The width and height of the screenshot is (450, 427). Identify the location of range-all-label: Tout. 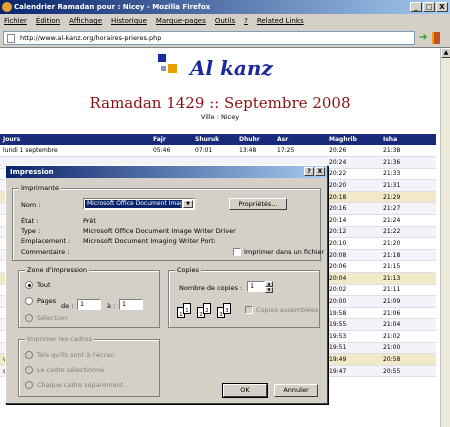
(44, 285).